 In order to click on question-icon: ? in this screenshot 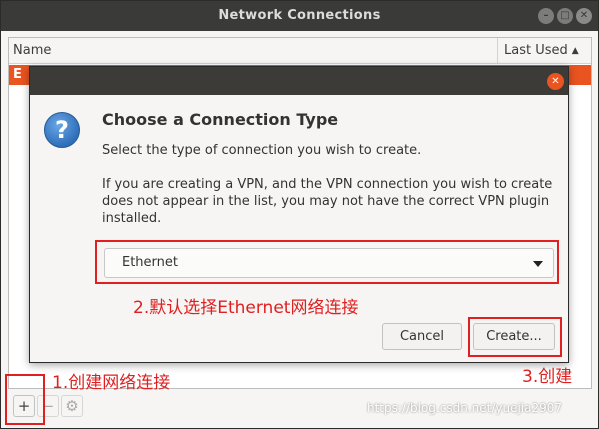, I will do `click(62, 130)`.